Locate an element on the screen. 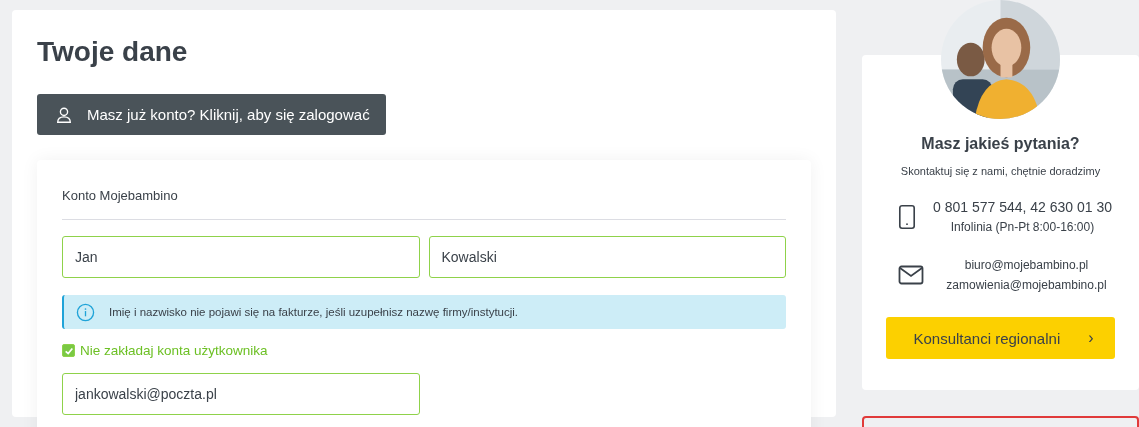  mail-icon is located at coordinates (911, 275).